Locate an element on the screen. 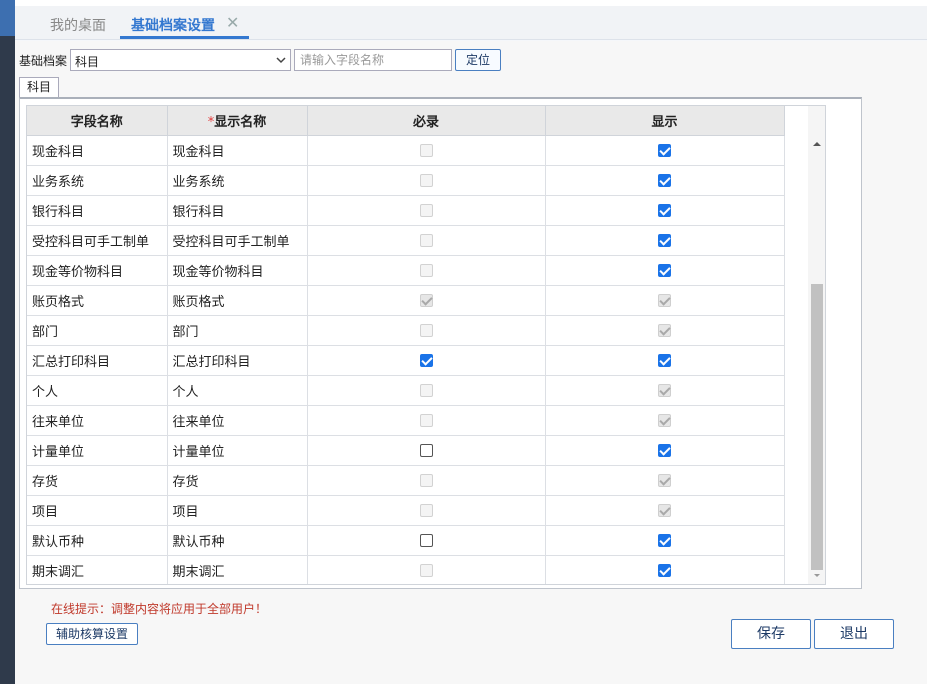 This screenshot has height=684, width=927. field-name-cell: 期末调汇 is located at coordinates (97, 569).